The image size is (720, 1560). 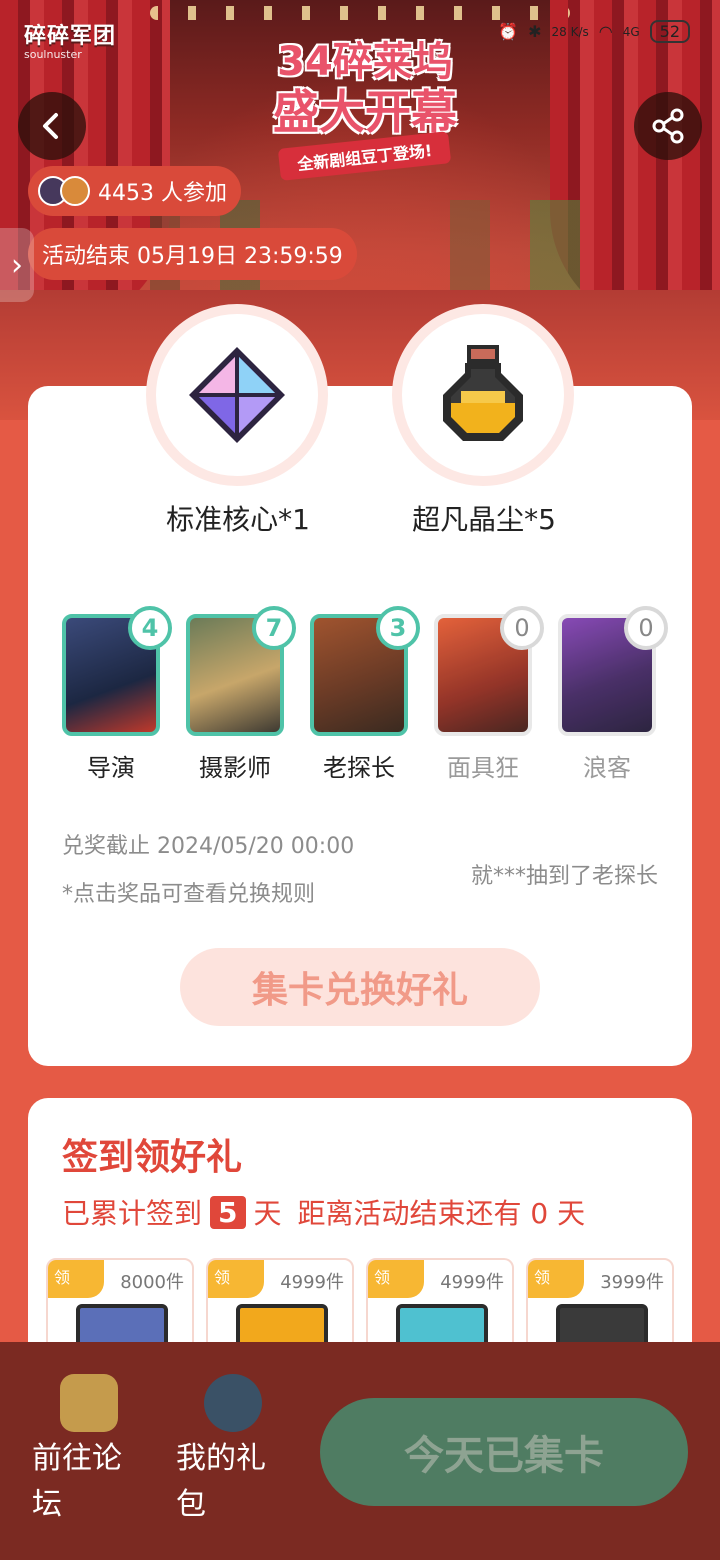 What do you see at coordinates (669, 31) in the screenshot?
I see `battery-indicator: 52` at bounding box center [669, 31].